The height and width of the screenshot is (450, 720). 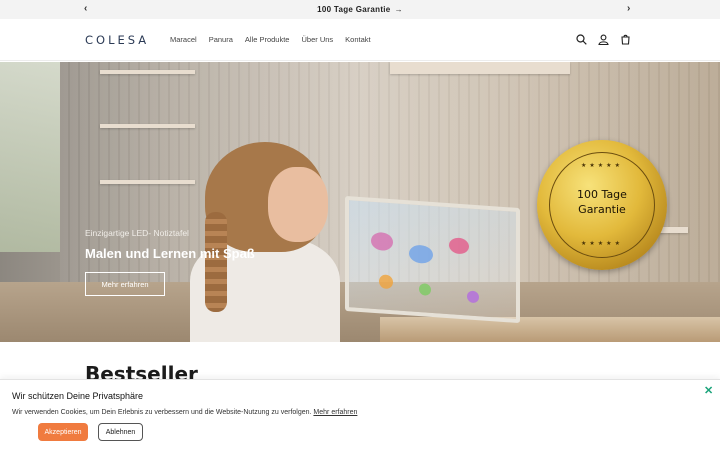 What do you see at coordinates (629, 8) in the screenshot?
I see `chevron-right-icon: ›` at bounding box center [629, 8].